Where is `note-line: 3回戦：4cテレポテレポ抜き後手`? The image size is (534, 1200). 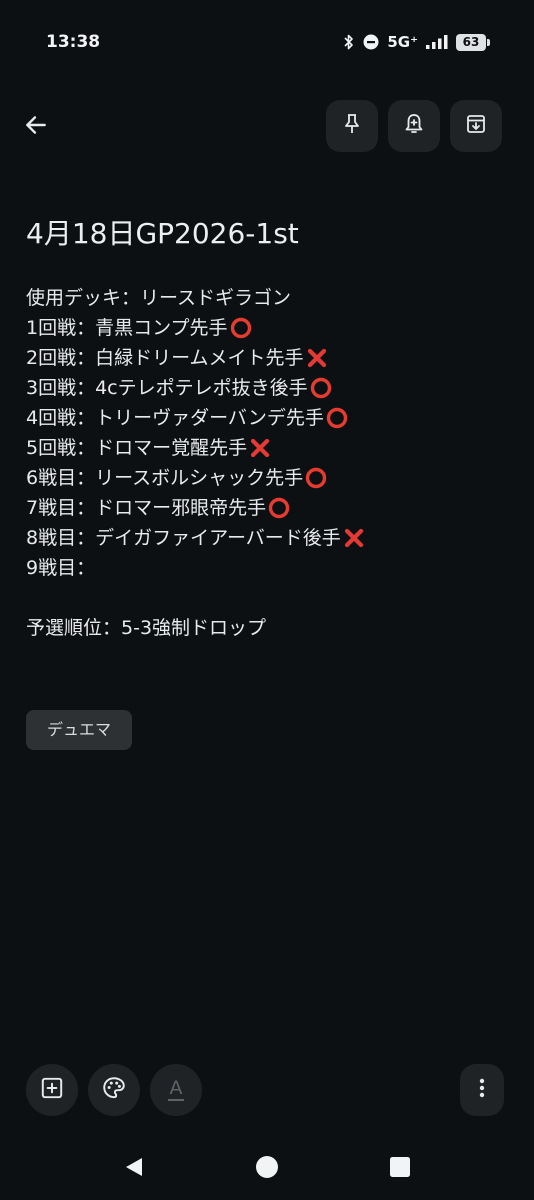
note-line: 3回戦：4cテレポテレポ抜き後手 is located at coordinates (195, 388).